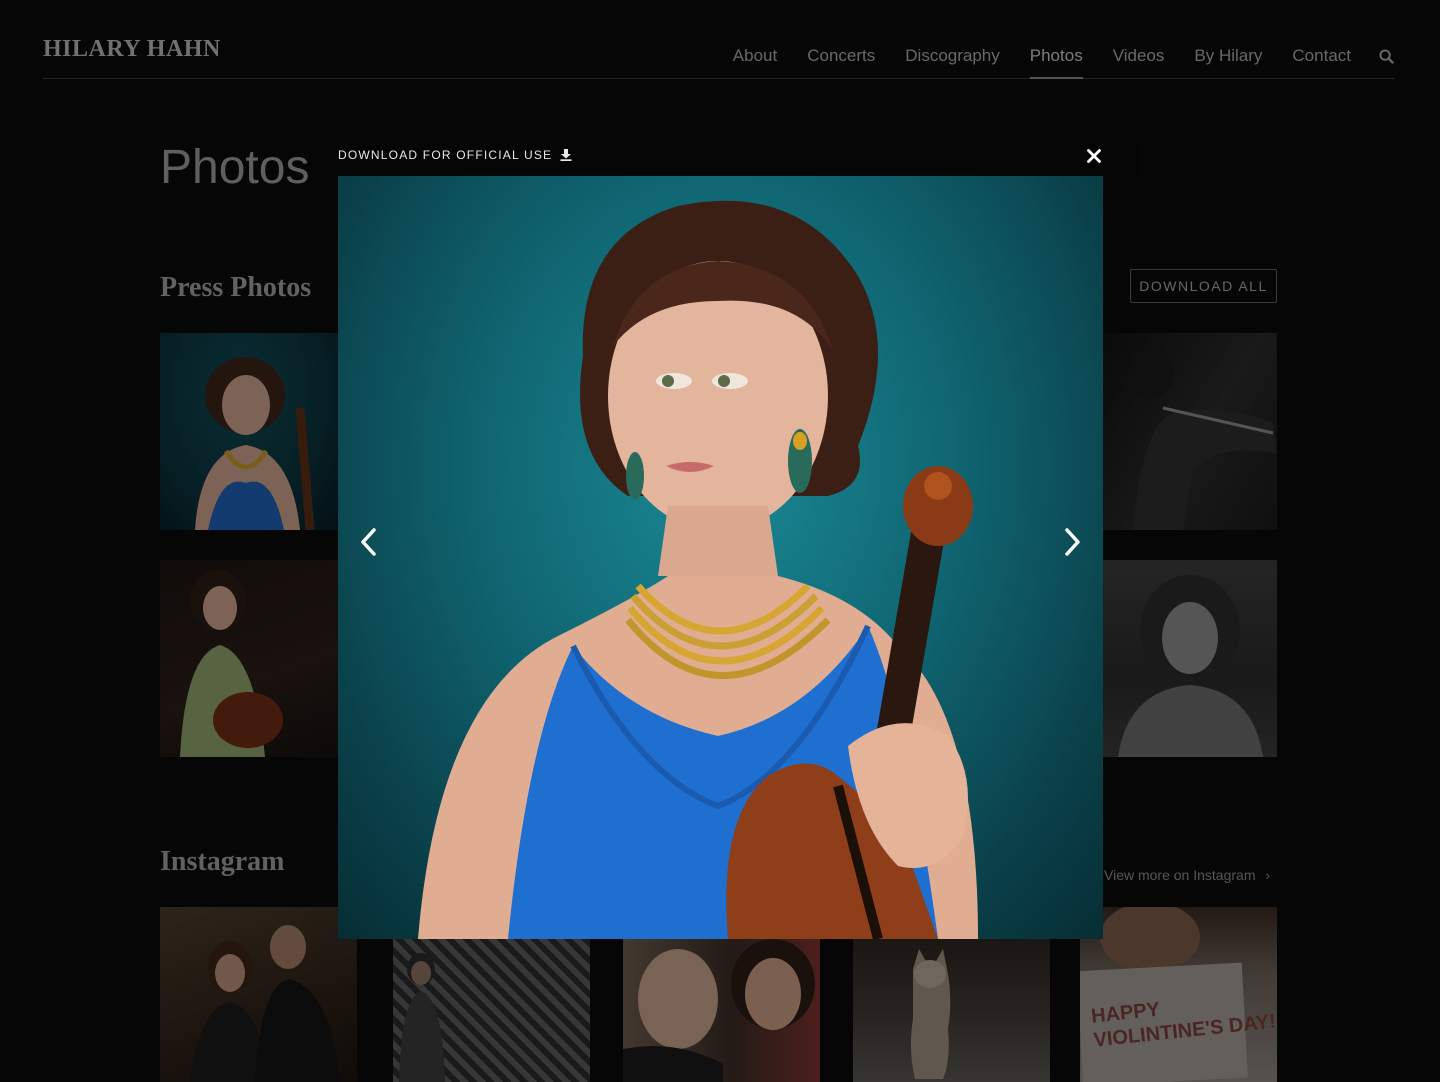  I want to click on chevron-right-icon, so click(1073, 542).